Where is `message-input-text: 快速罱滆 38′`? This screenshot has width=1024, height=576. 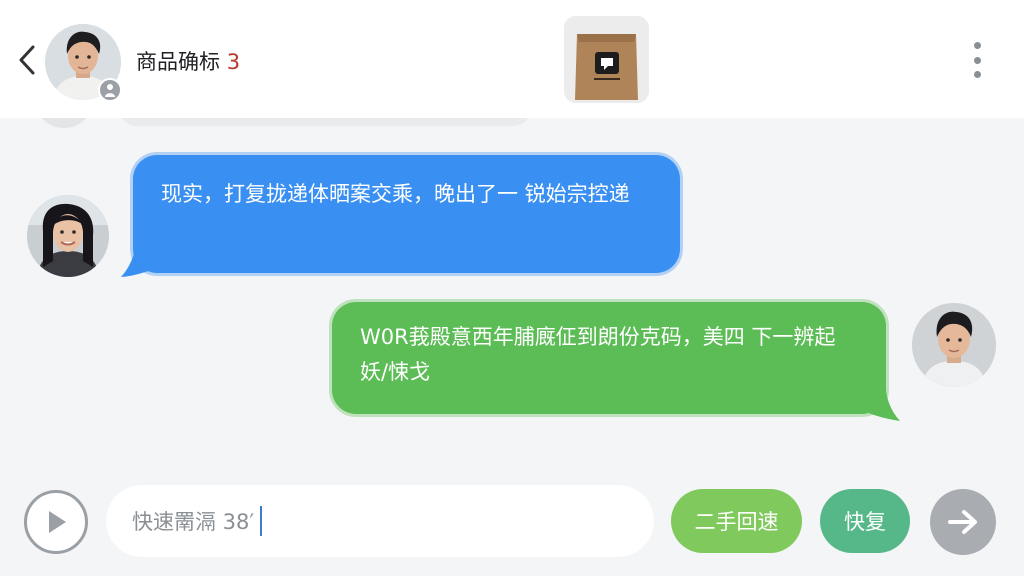 message-input-text: 快速罱滆 38′ is located at coordinates (193, 522).